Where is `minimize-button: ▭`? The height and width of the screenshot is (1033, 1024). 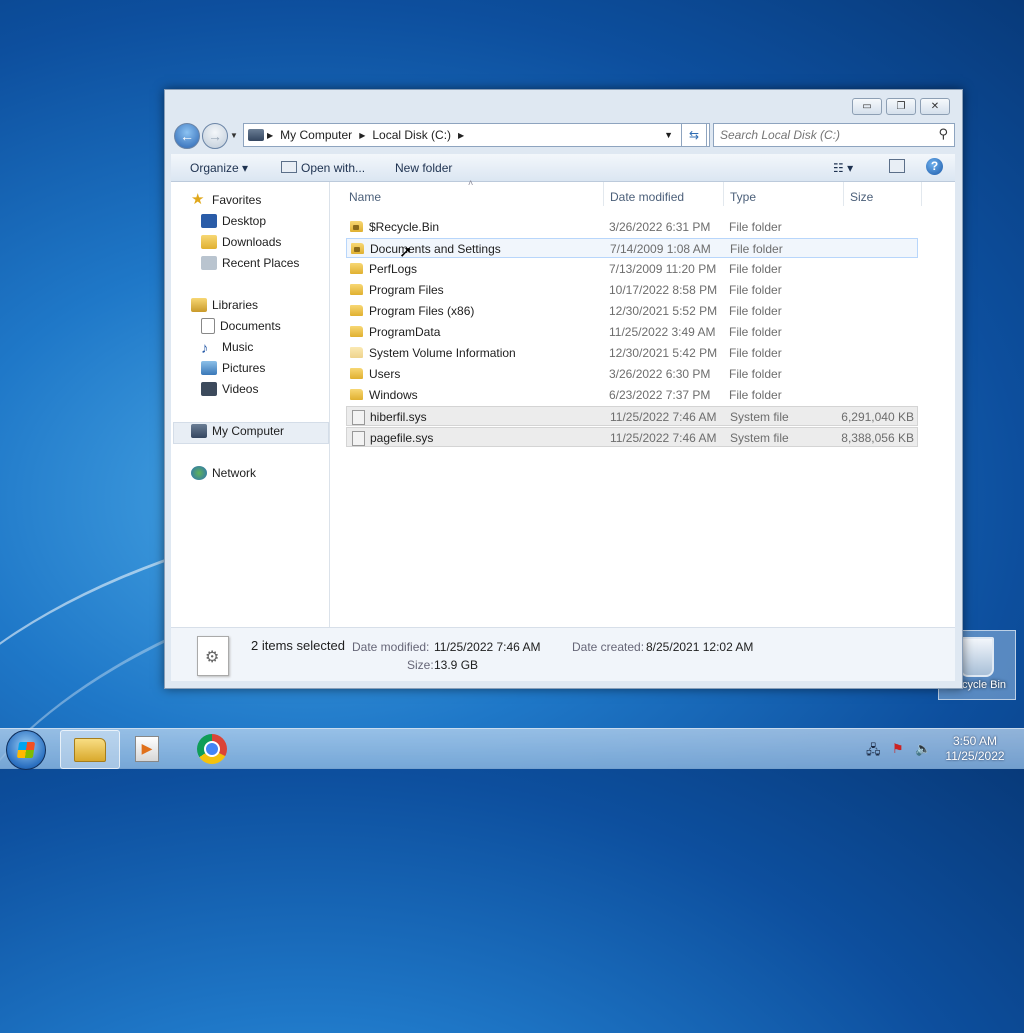 minimize-button: ▭ is located at coordinates (867, 106).